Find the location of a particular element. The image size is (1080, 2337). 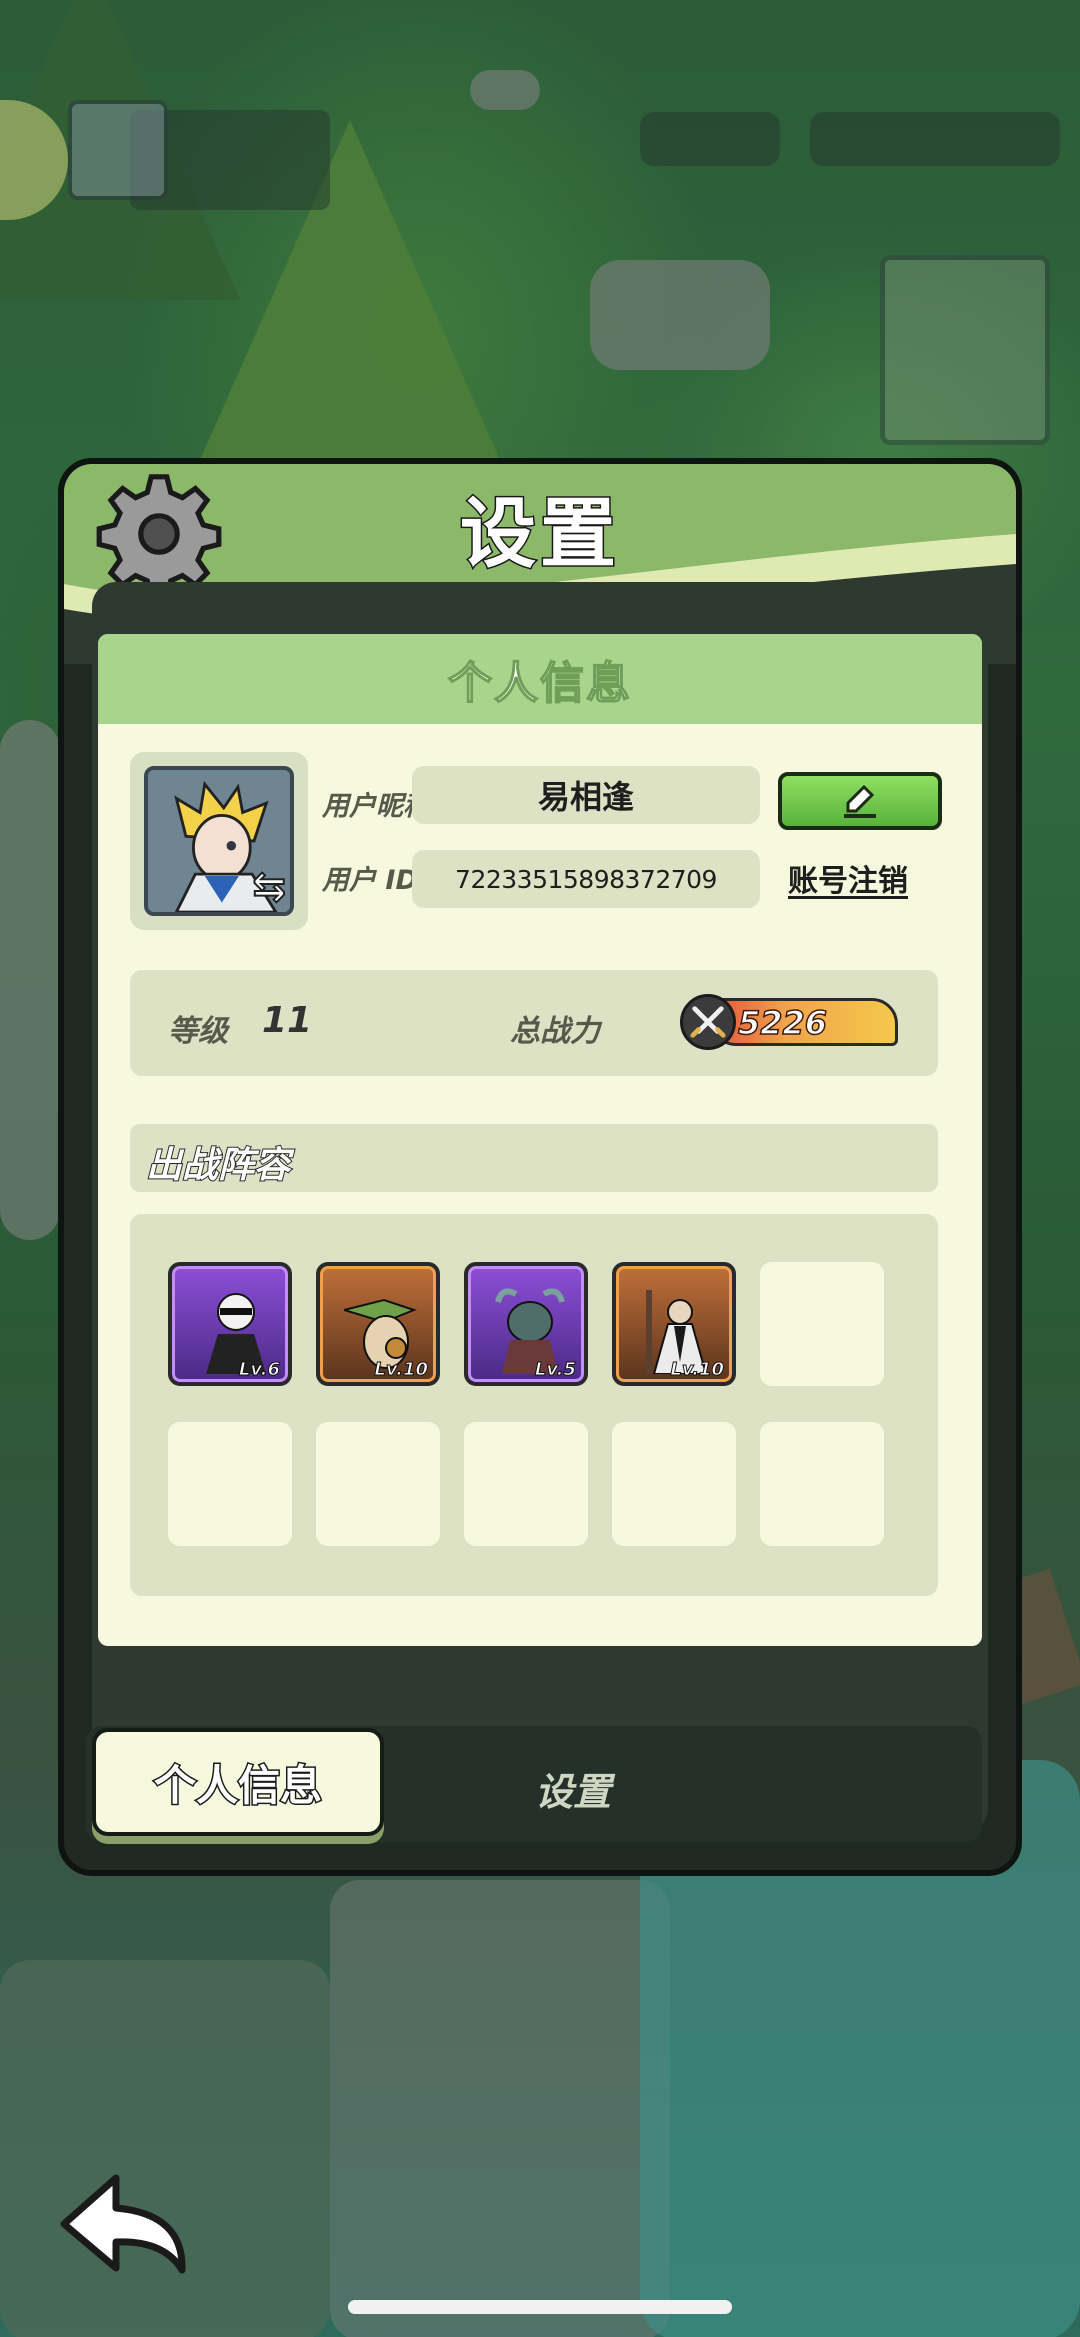

pencil-icon is located at coordinates (860, 801).